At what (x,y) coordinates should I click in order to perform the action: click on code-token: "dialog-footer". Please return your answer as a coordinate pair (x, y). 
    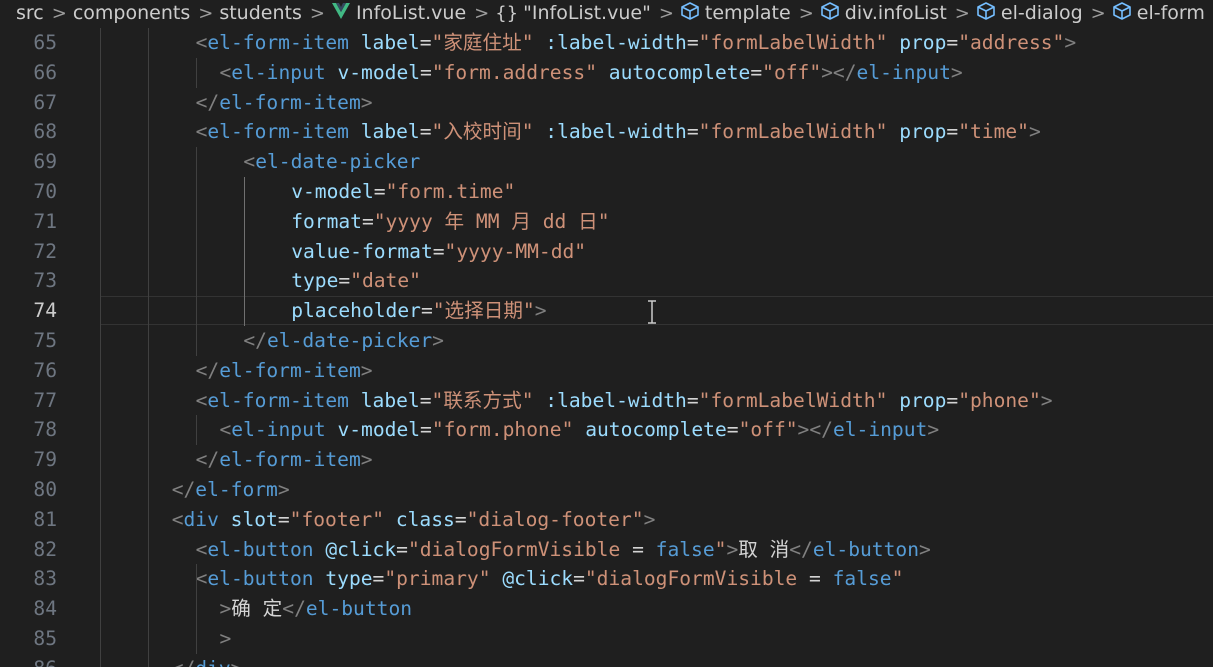
    Looking at the image, I should click on (555, 519).